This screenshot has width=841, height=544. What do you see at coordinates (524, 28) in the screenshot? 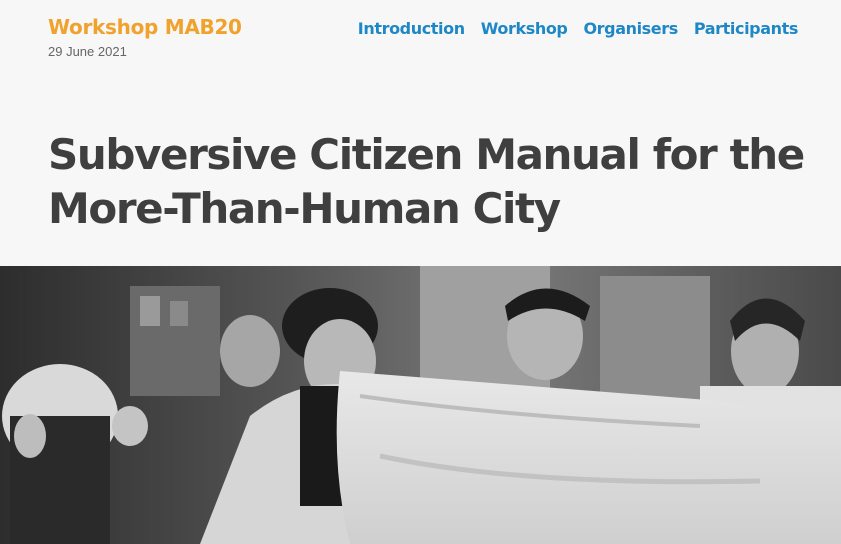
I see `nav-link-workshop: Workshop` at bounding box center [524, 28].